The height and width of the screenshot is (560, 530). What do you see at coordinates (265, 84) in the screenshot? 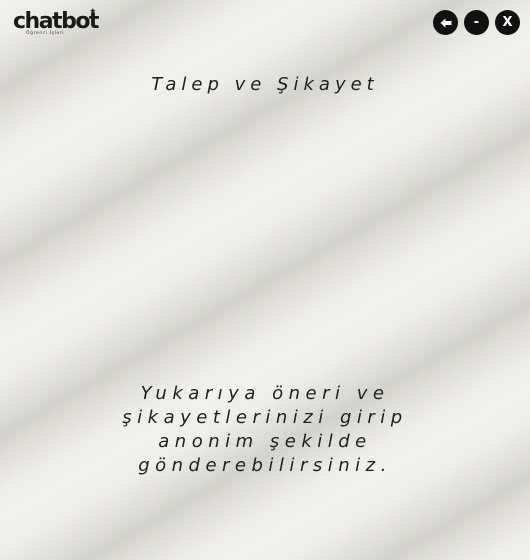
I see `page-title: Talep ve Şikayet` at bounding box center [265, 84].